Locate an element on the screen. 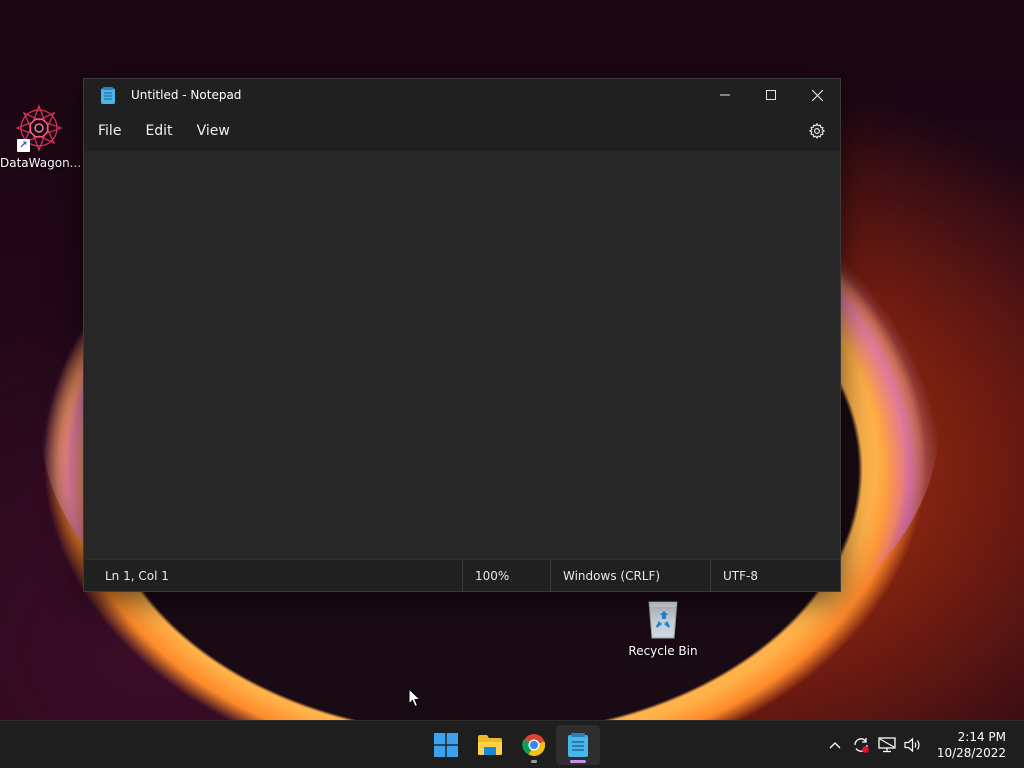 The image size is (1024, 768). desktop-icon-recycle-bin: Recycle Bin is located at coordinates (663, 628).